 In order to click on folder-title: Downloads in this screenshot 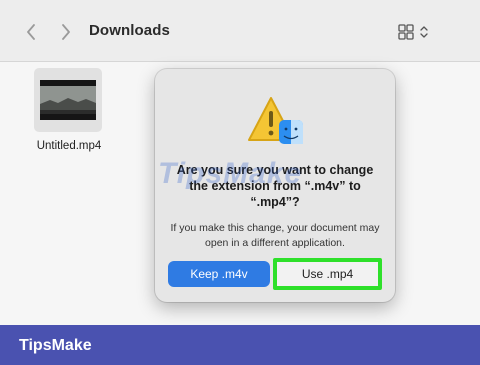, I will do `click(129, 30)`.